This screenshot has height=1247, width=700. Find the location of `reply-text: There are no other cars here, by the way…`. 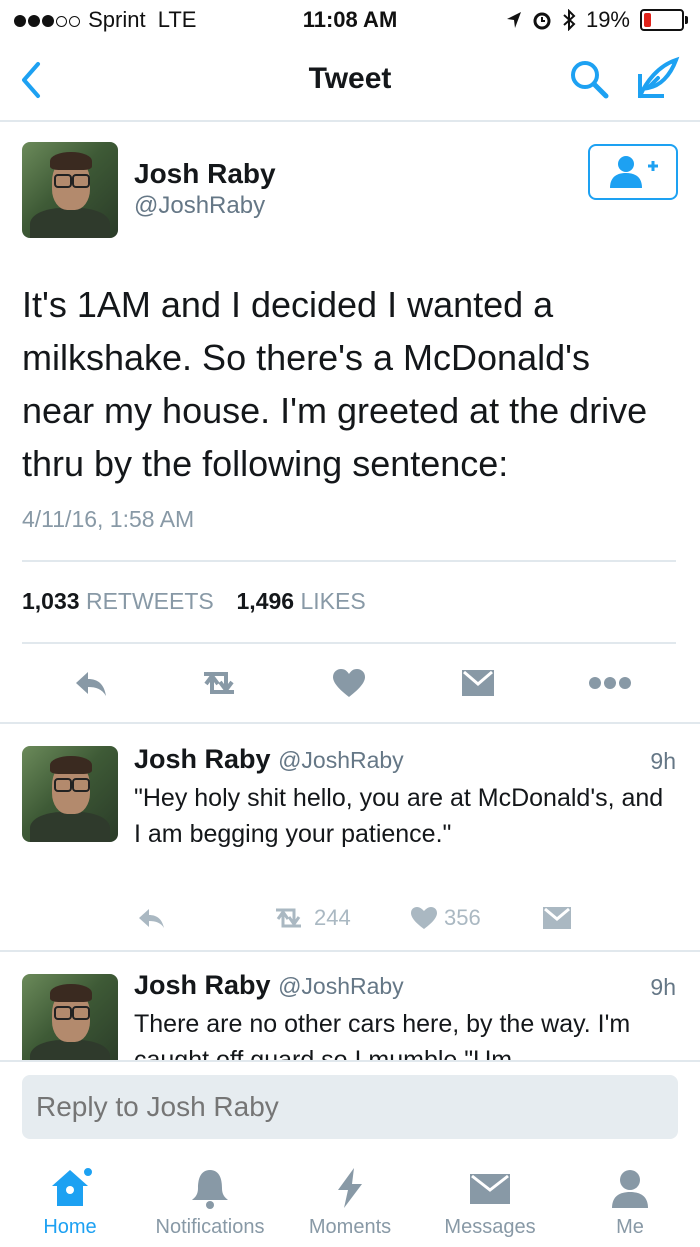

reply-text: There are no other cars here, by the way… is located at coordinates (382, 1035).